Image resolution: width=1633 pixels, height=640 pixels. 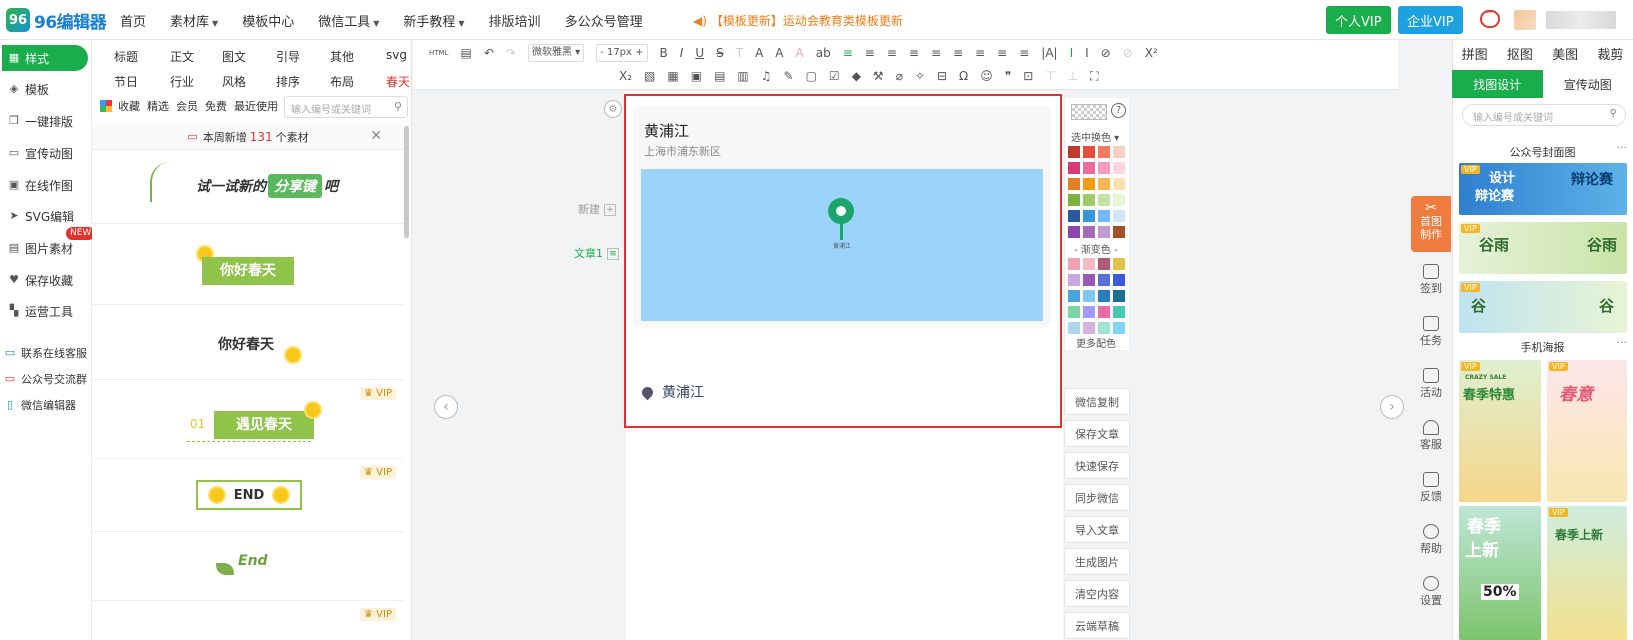 What do you see at coordinates (1106, 53) in the screenshot?
I see `link-icon: ⊘` at bounding box center [1106, 53].